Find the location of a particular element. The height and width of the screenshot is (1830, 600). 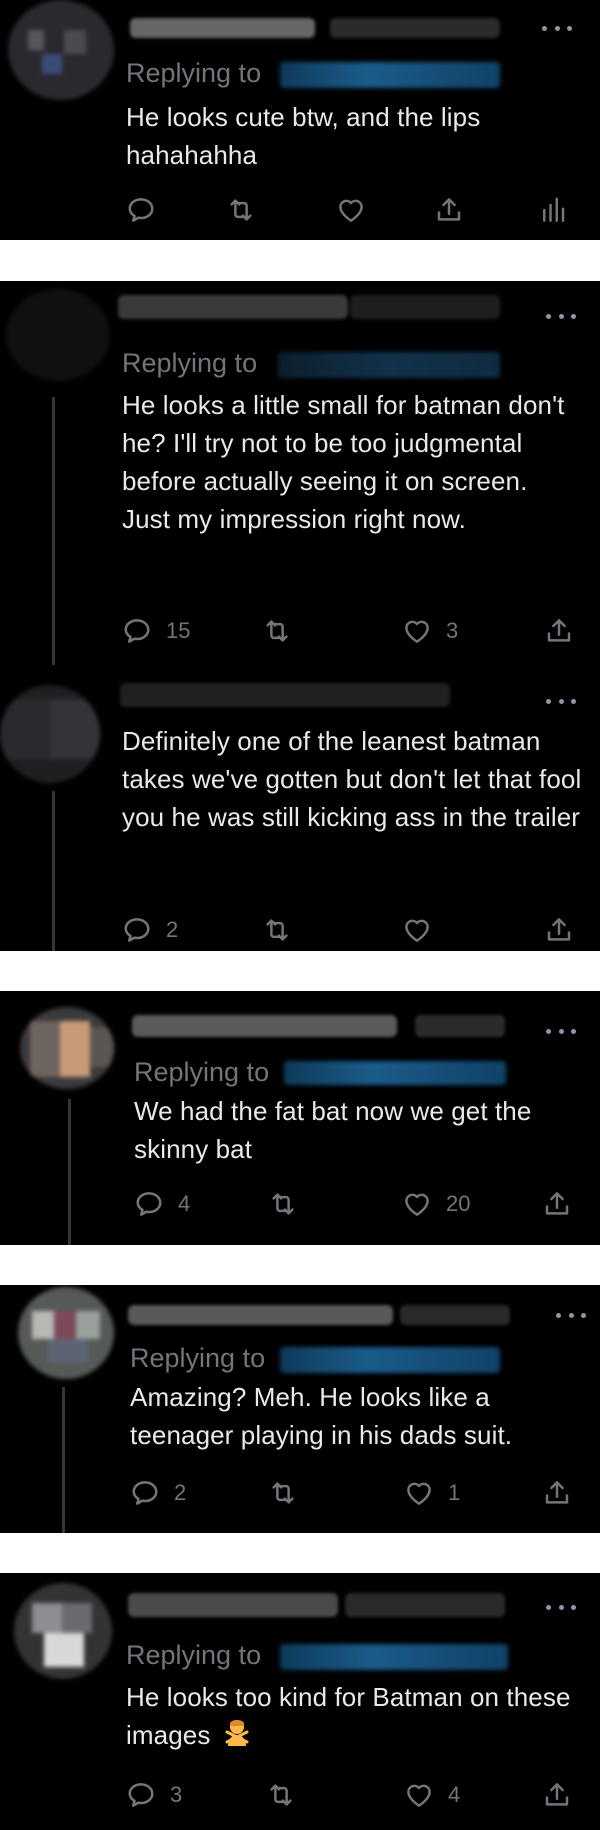

tweet-actions: 15 3 is located at coordinates (352, 631).